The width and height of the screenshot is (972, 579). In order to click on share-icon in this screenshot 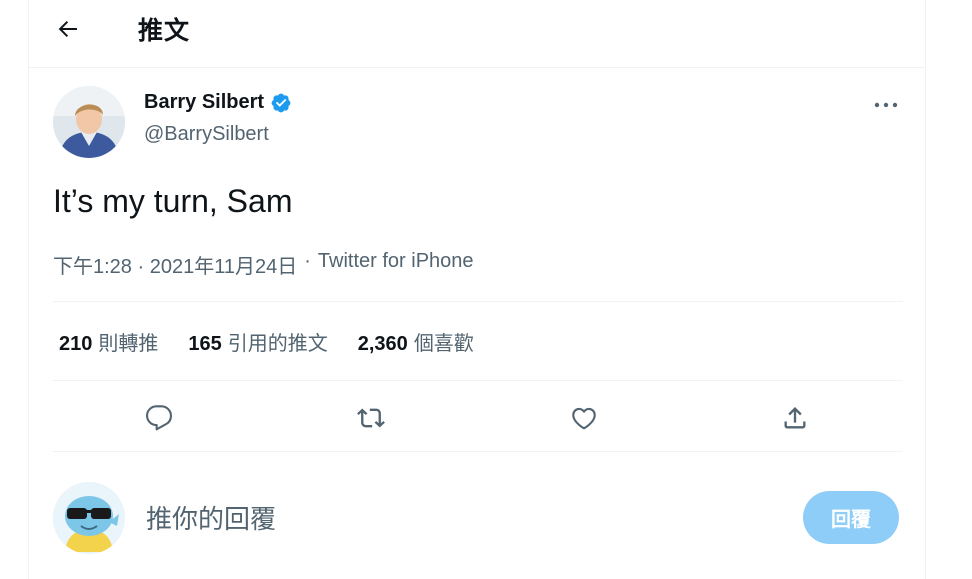, I will do `click(795, 418)`.